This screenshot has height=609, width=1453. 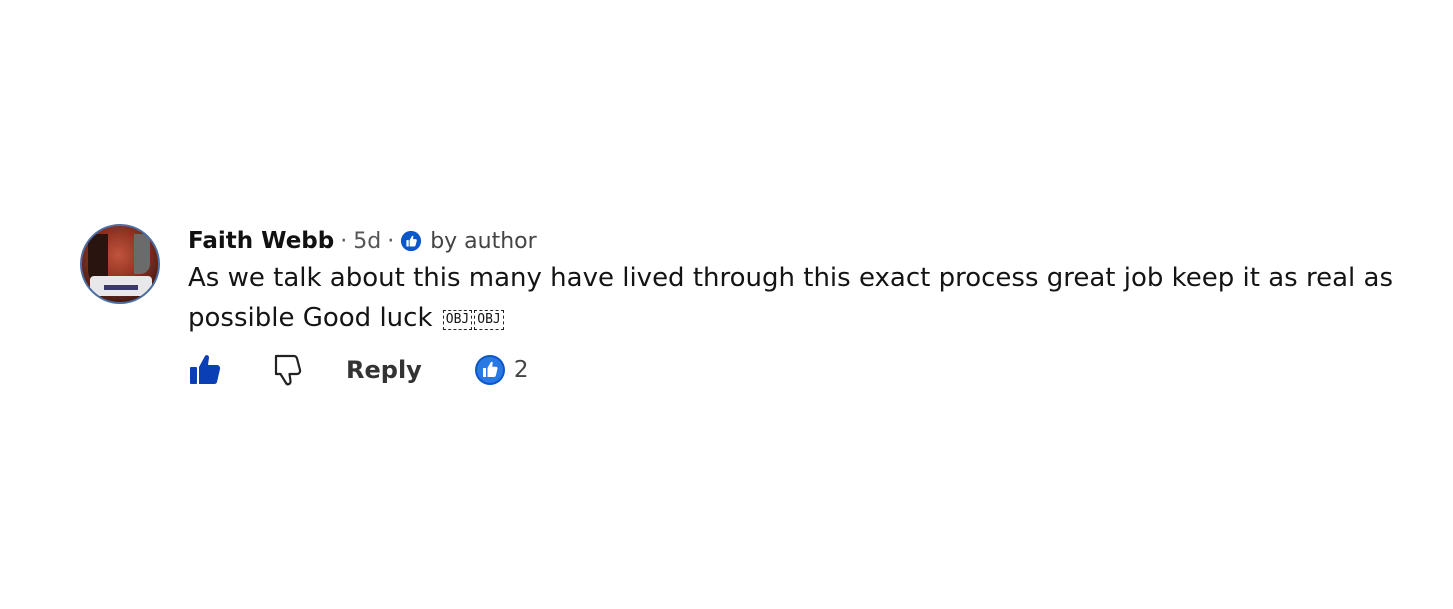 I want to click on avatar-background, so click(x=142, y=254).